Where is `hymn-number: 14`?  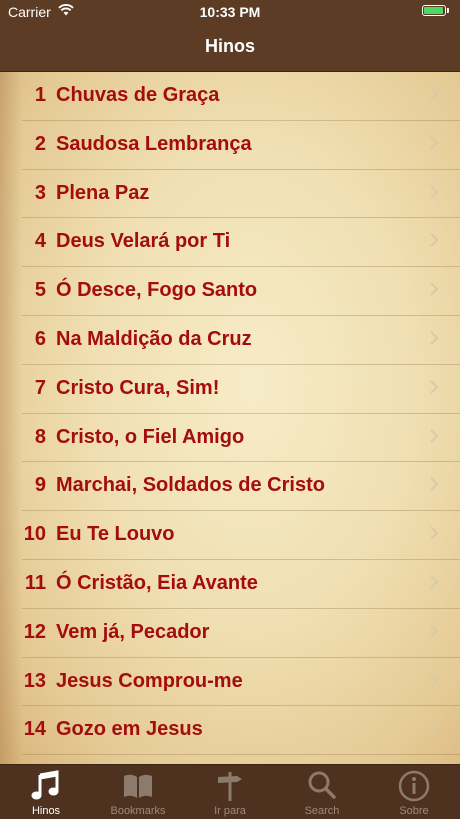
hymn-number: 14 is located at coordinates (34, 729).